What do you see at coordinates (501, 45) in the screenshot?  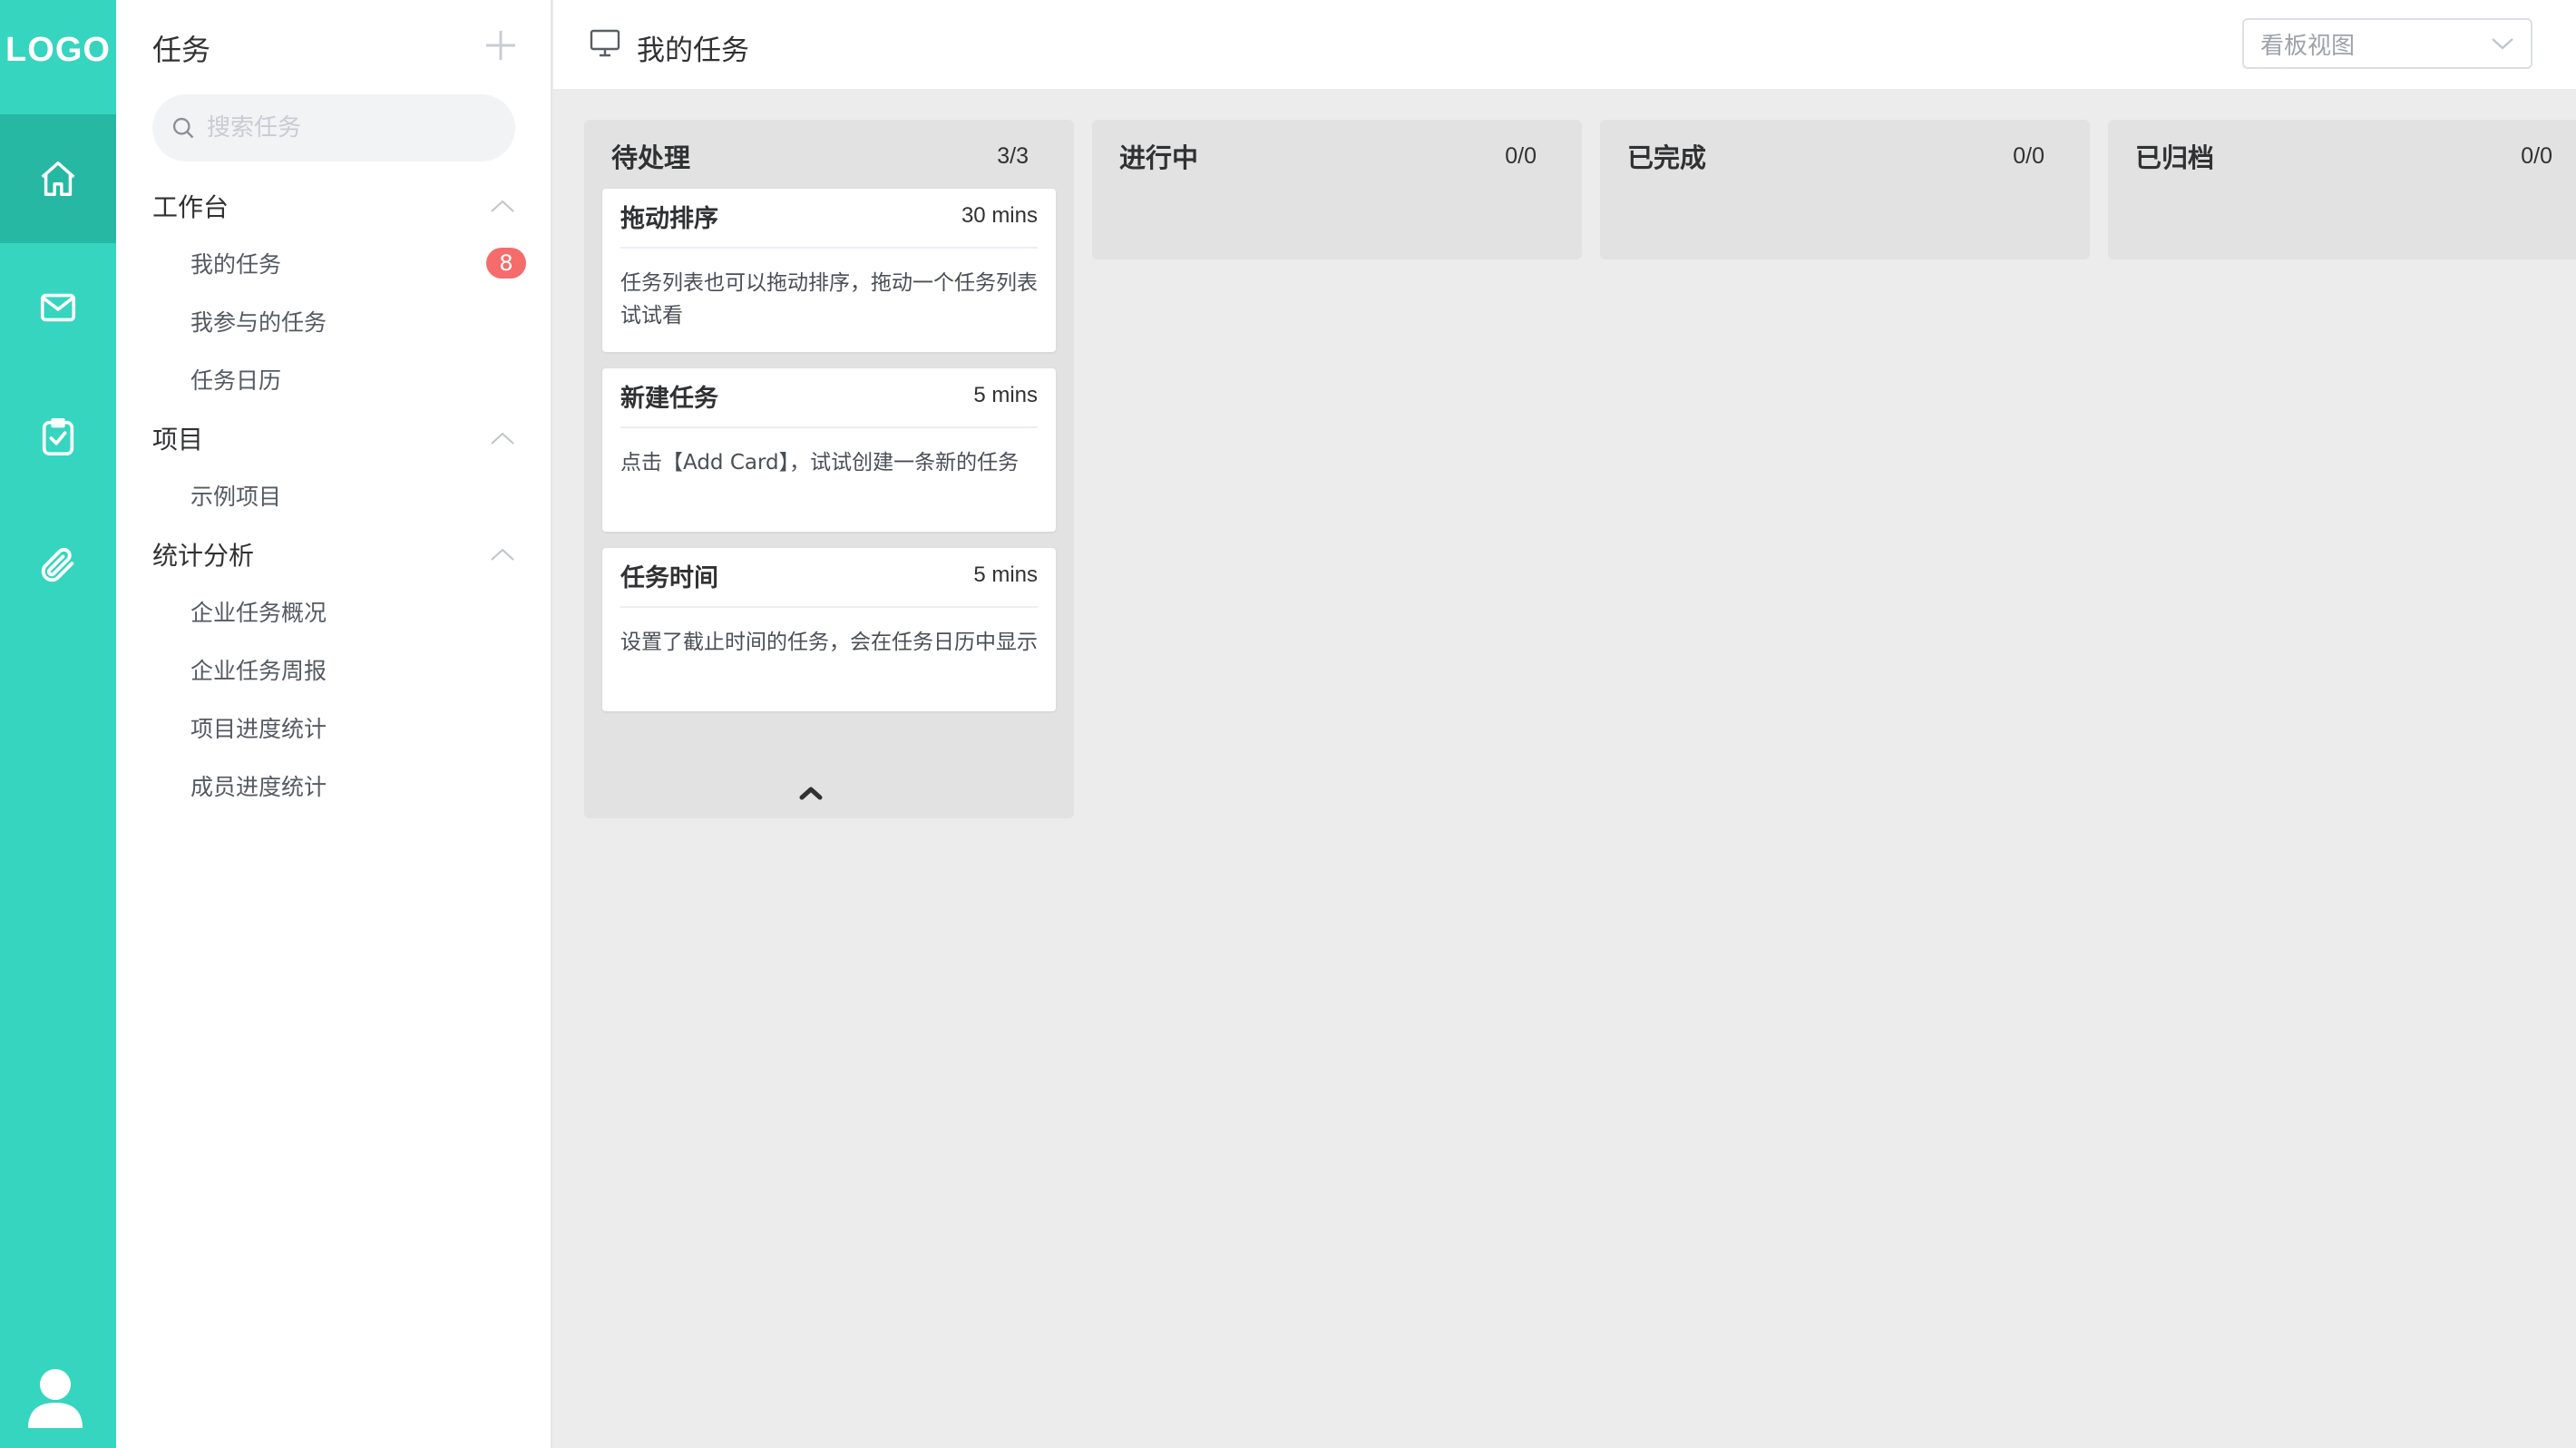 I see `add-icon` at bounding box center [501, 45].